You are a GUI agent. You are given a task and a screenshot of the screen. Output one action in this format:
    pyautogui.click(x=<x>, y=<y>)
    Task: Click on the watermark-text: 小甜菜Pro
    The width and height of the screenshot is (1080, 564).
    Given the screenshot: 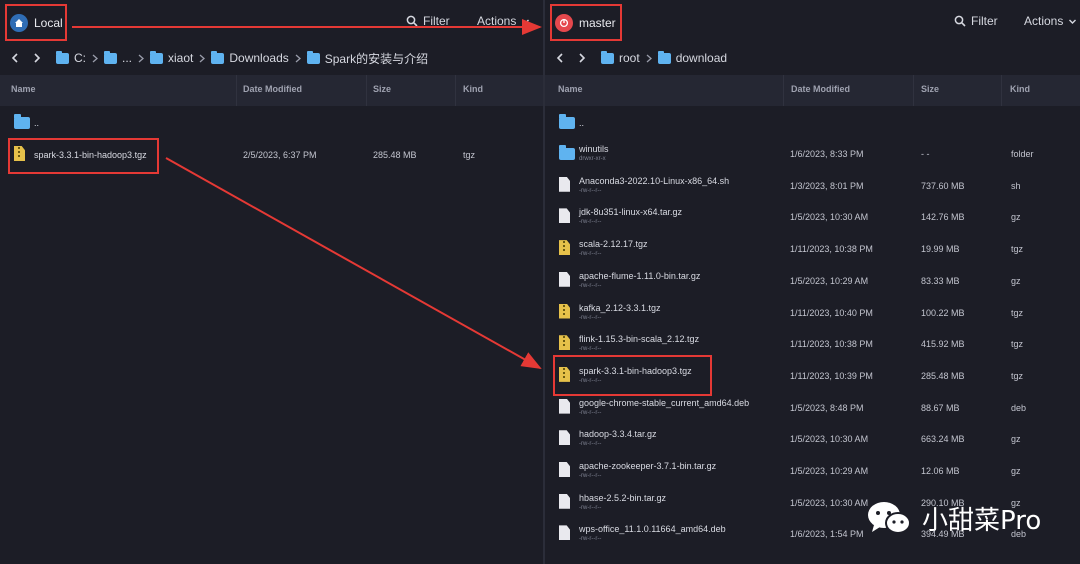 What is the action you would take?
    pyautogui.click(x=982, y=520)
    